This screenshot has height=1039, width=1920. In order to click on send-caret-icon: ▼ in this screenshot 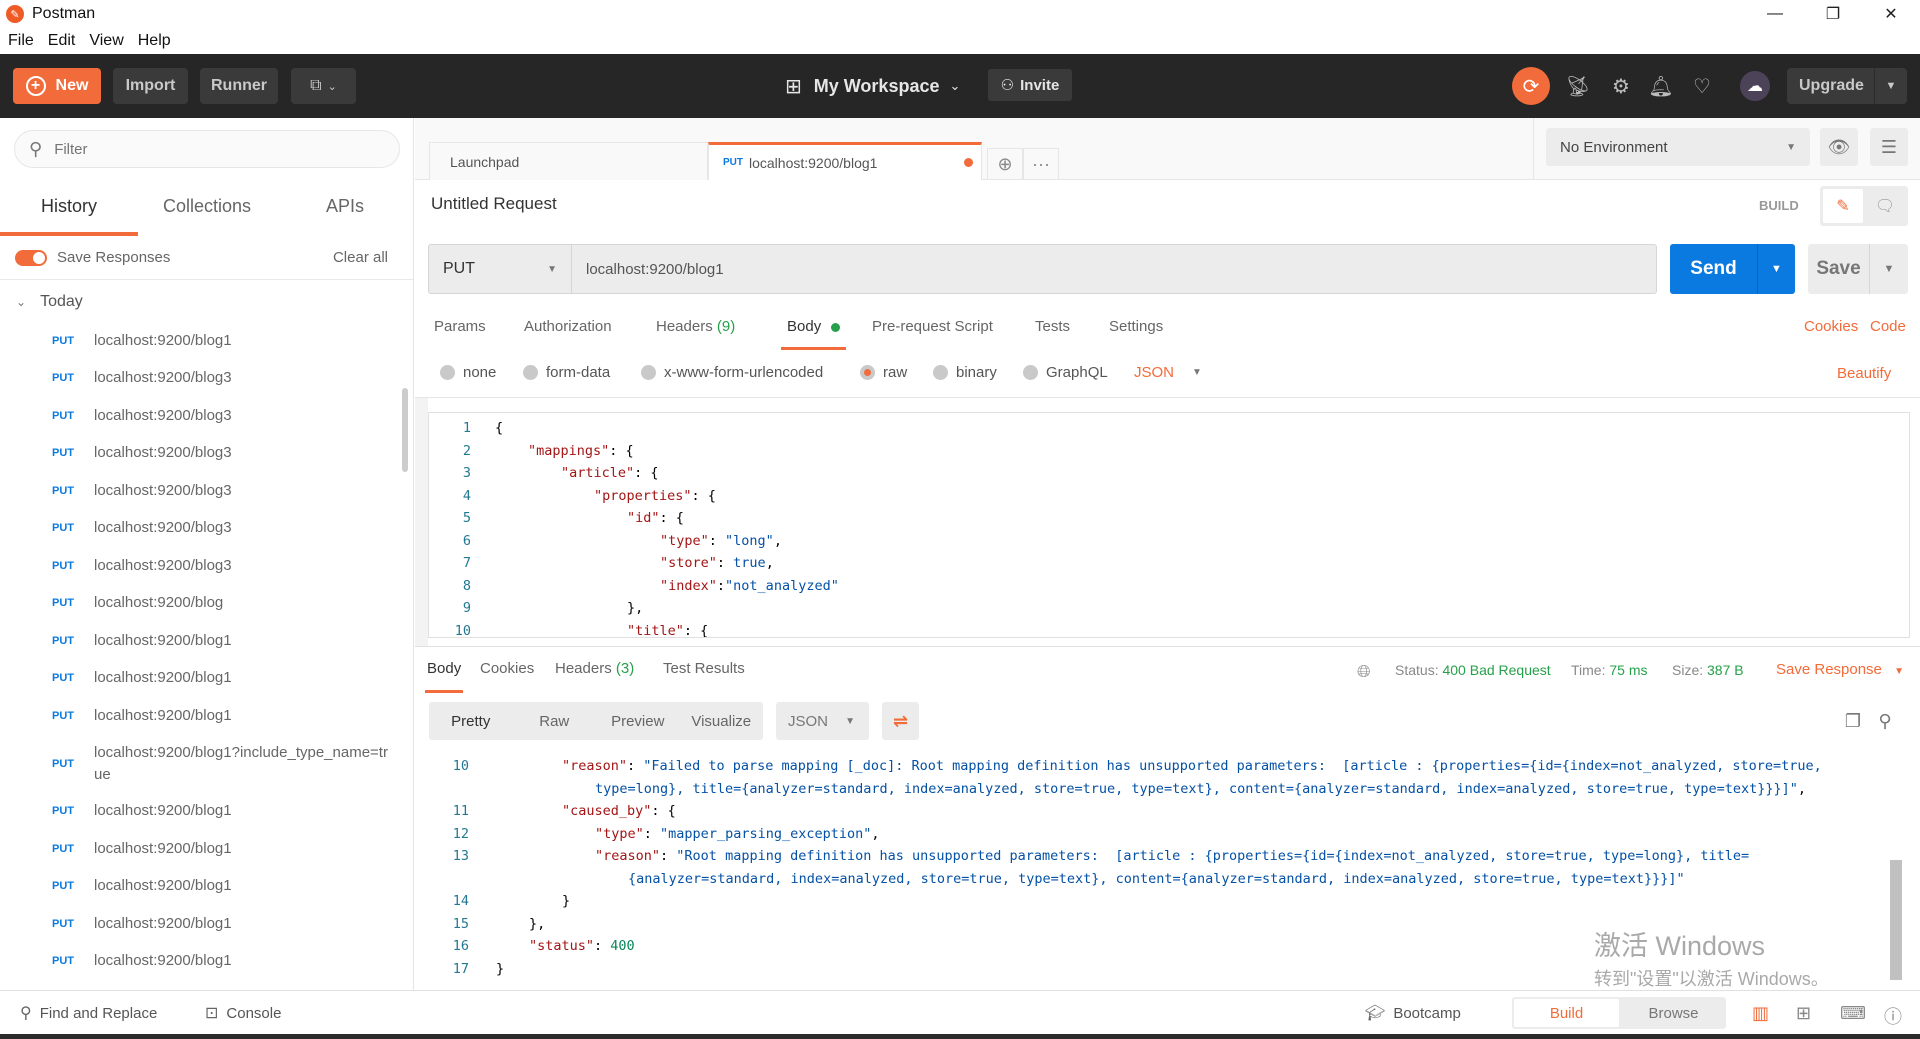, I will do `click(1776, 269)`.